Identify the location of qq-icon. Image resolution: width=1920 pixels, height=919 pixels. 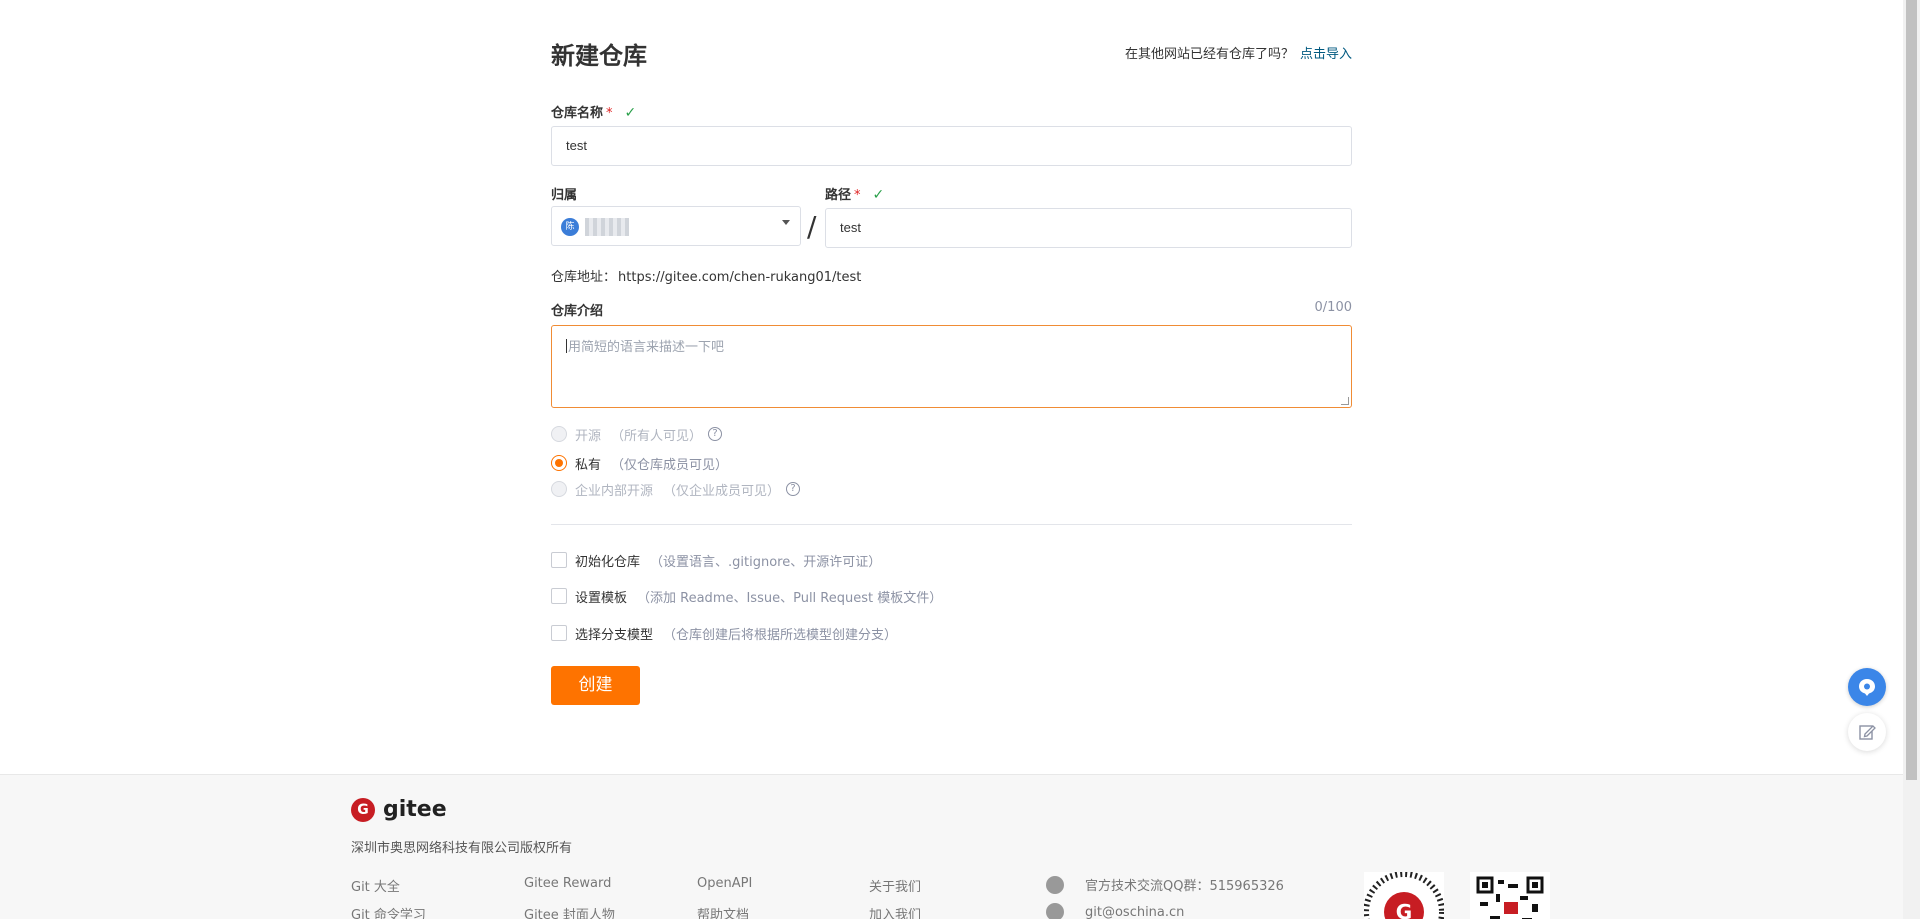
(1055, 884).